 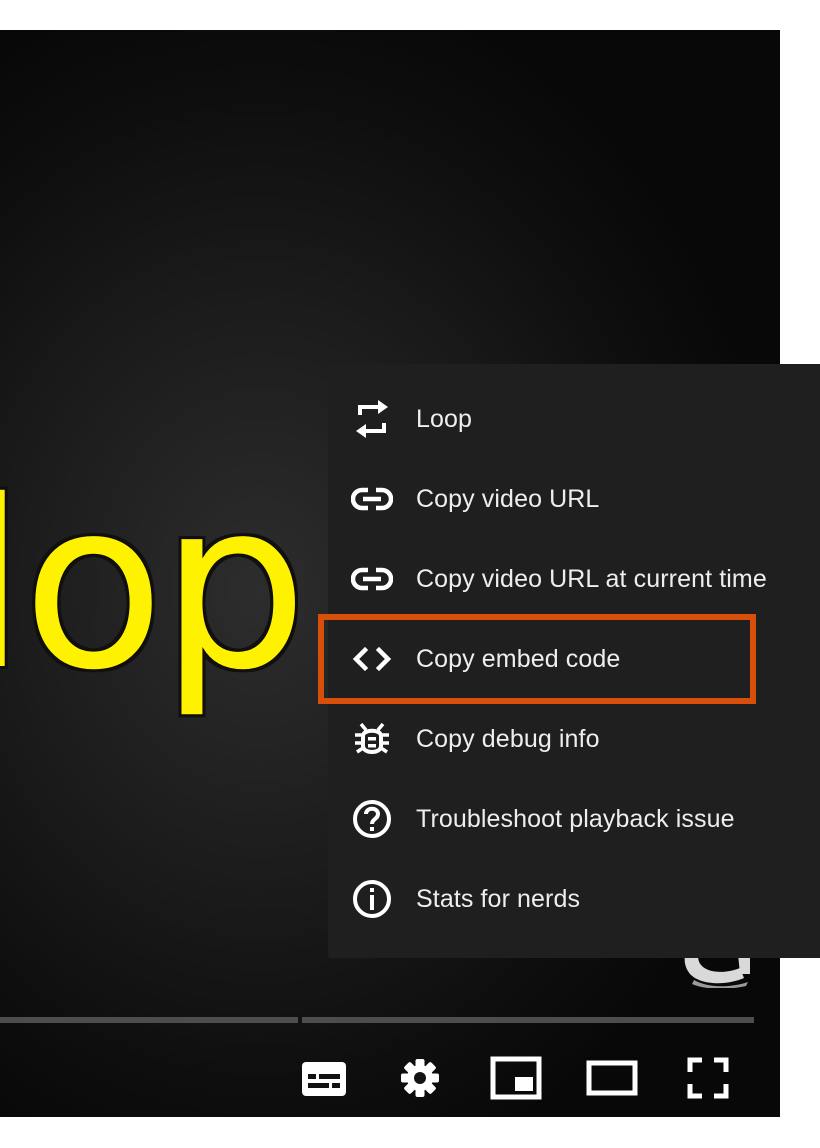 I want to click on miniplayer-icon, so click(x=516, y=1078).